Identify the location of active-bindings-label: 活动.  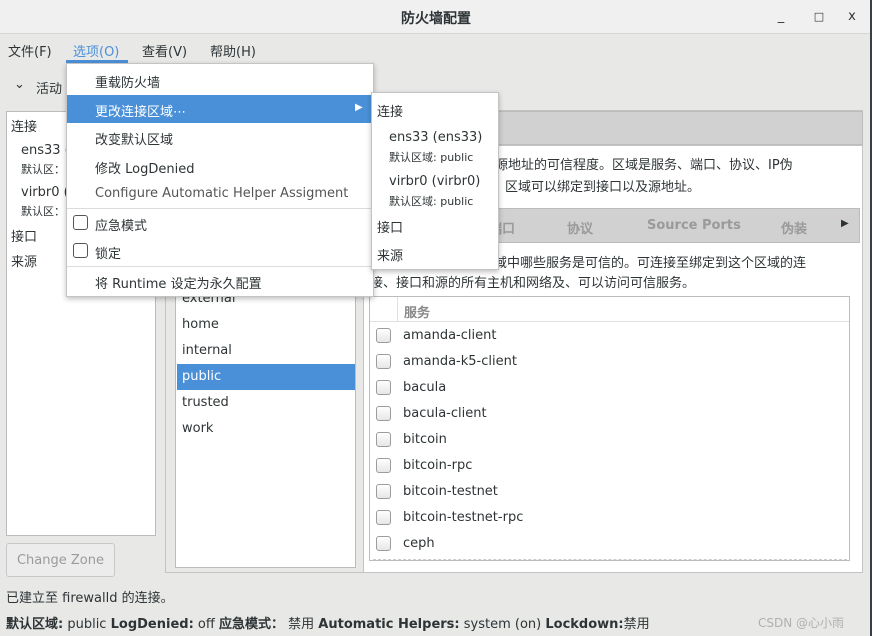
(49, 89).